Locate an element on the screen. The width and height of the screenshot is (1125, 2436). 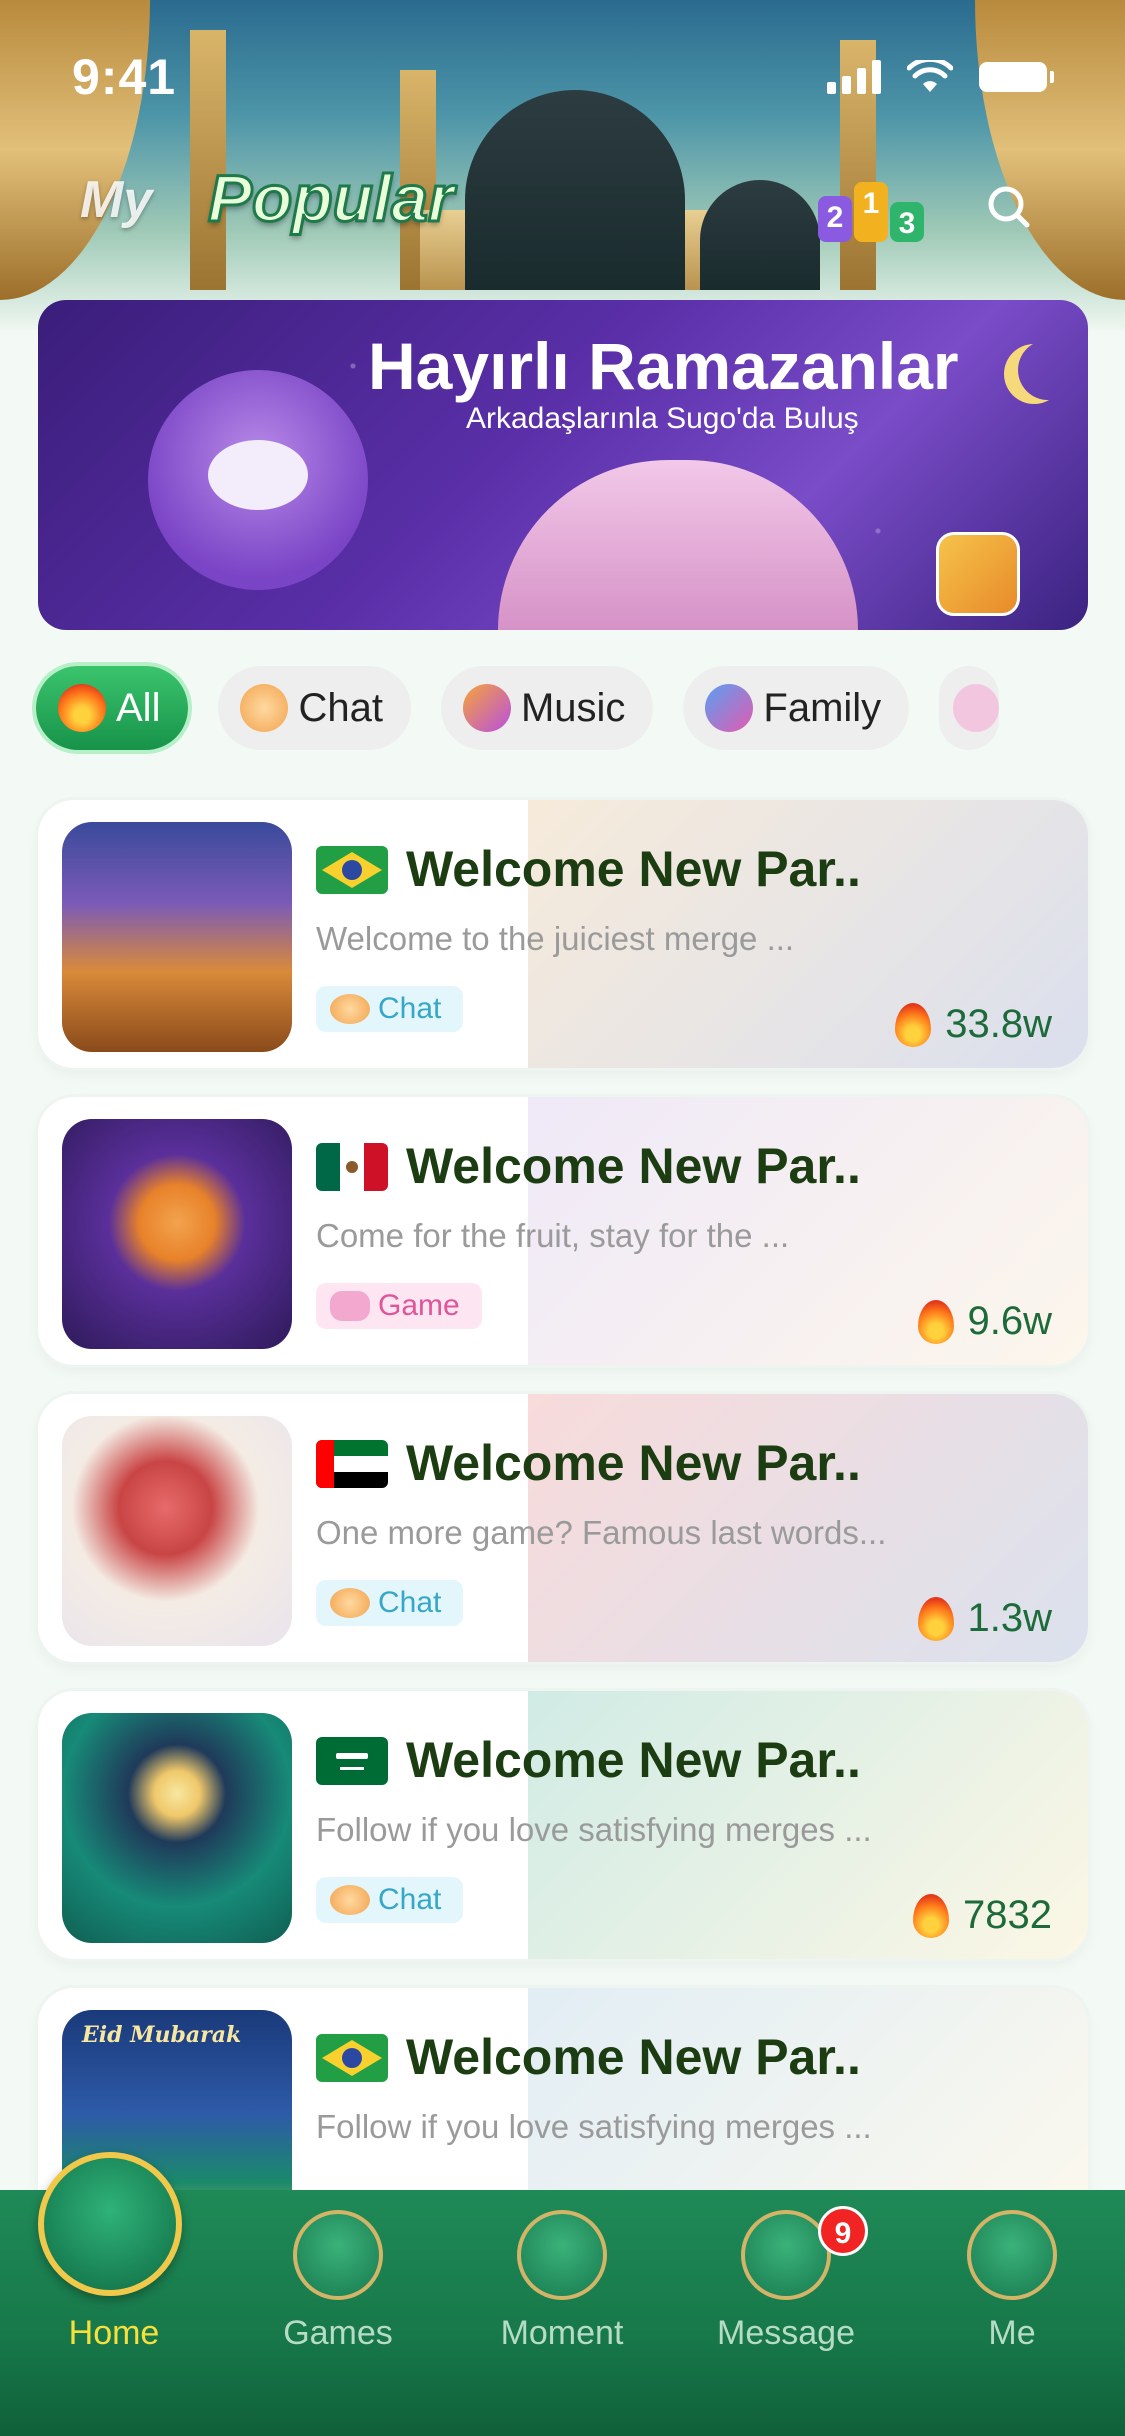
category-label: Chat is located at coordinates (340, 707).